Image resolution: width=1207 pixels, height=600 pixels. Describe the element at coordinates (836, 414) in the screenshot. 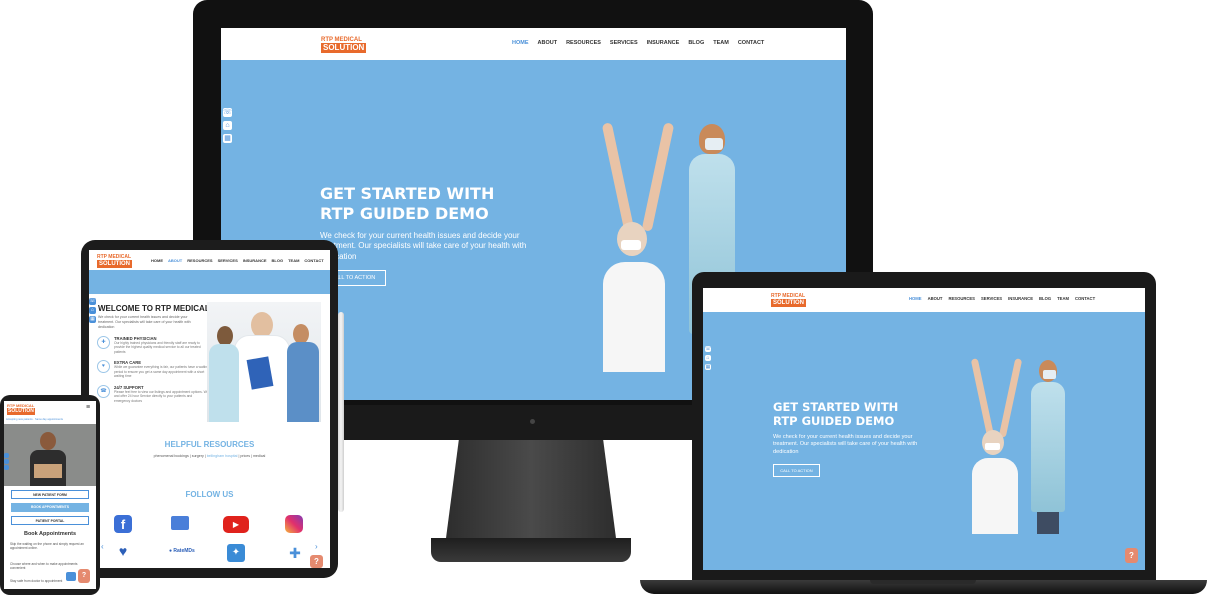

I see `laptop-hero-title: GET STARTED WITH RTP GUIDED DEMO` at that location.